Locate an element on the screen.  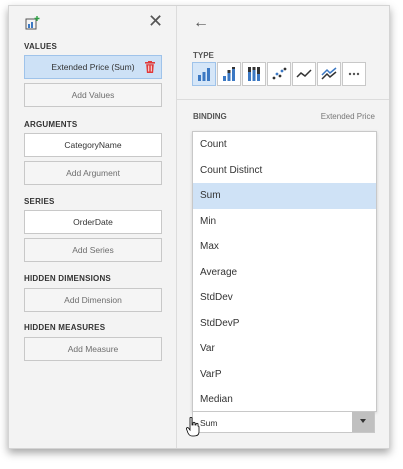
arguments-header: ARGUMENTS is located at coordinates (51, 124).